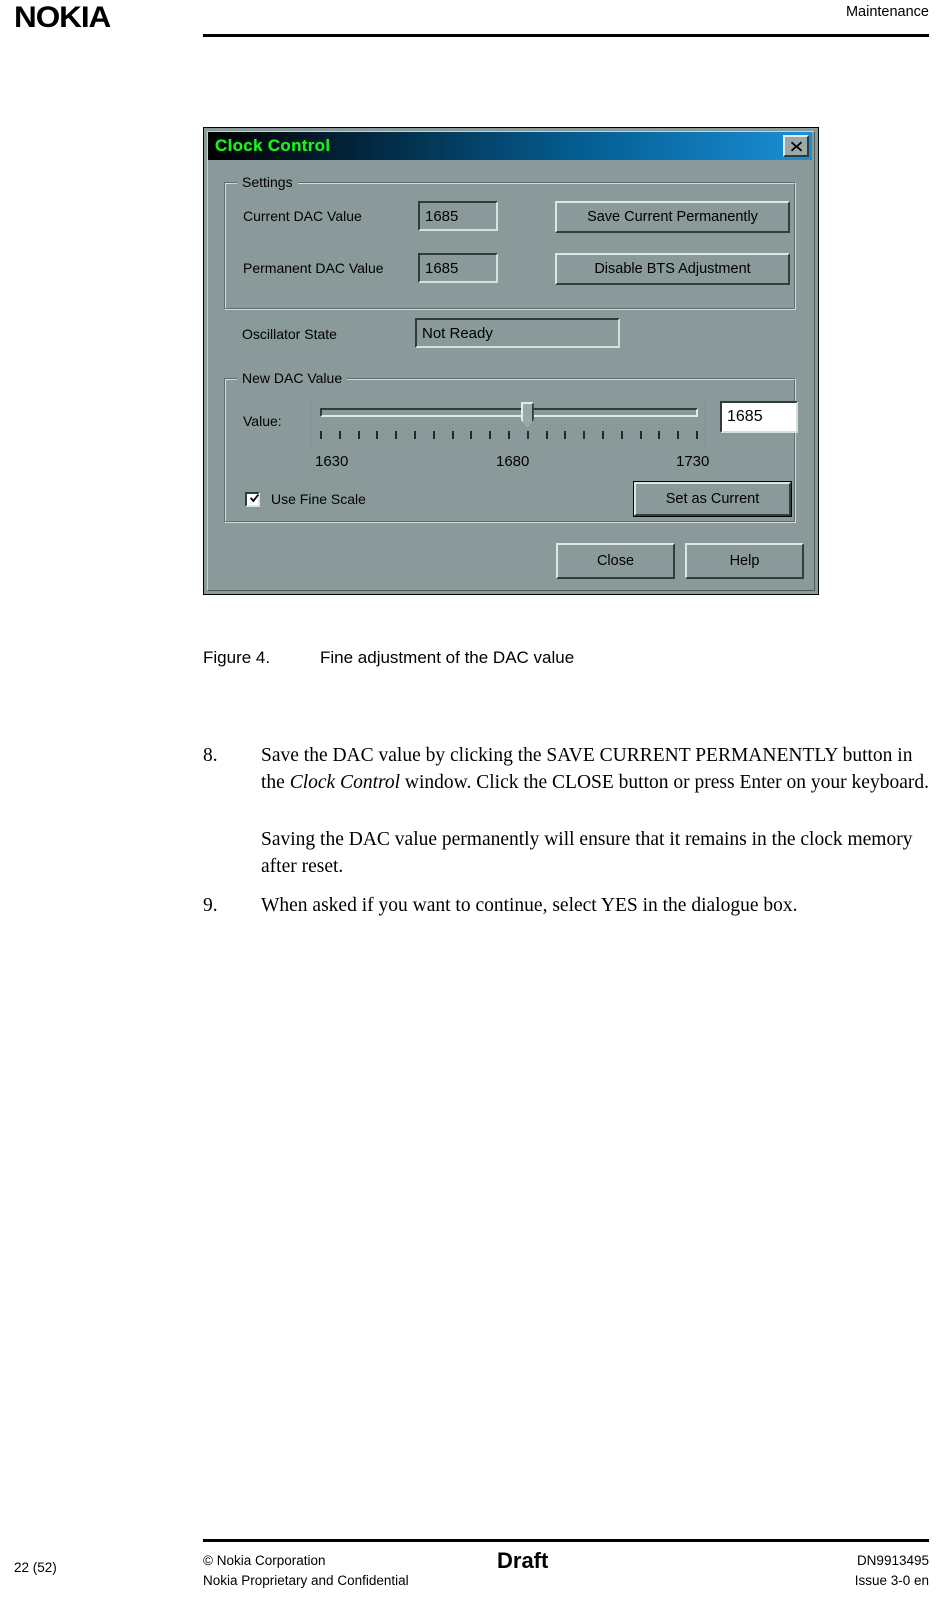  Describe the element at coordinates (693, 461) in the screenshot. I see `scale-max-label: 1730` at that location.